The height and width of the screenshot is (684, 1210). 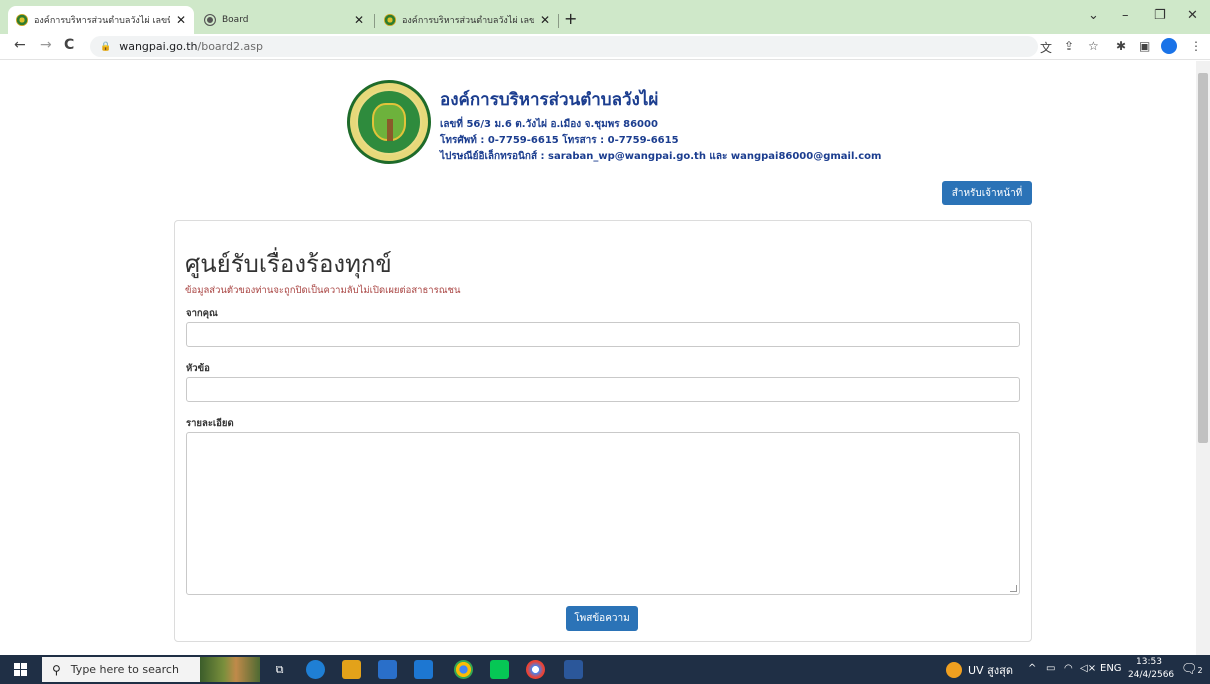 What do you see at coordinates (1196, 46) in the screenshot?
I see `menu-icon: ⋮` at bounding box center [1196, 46].